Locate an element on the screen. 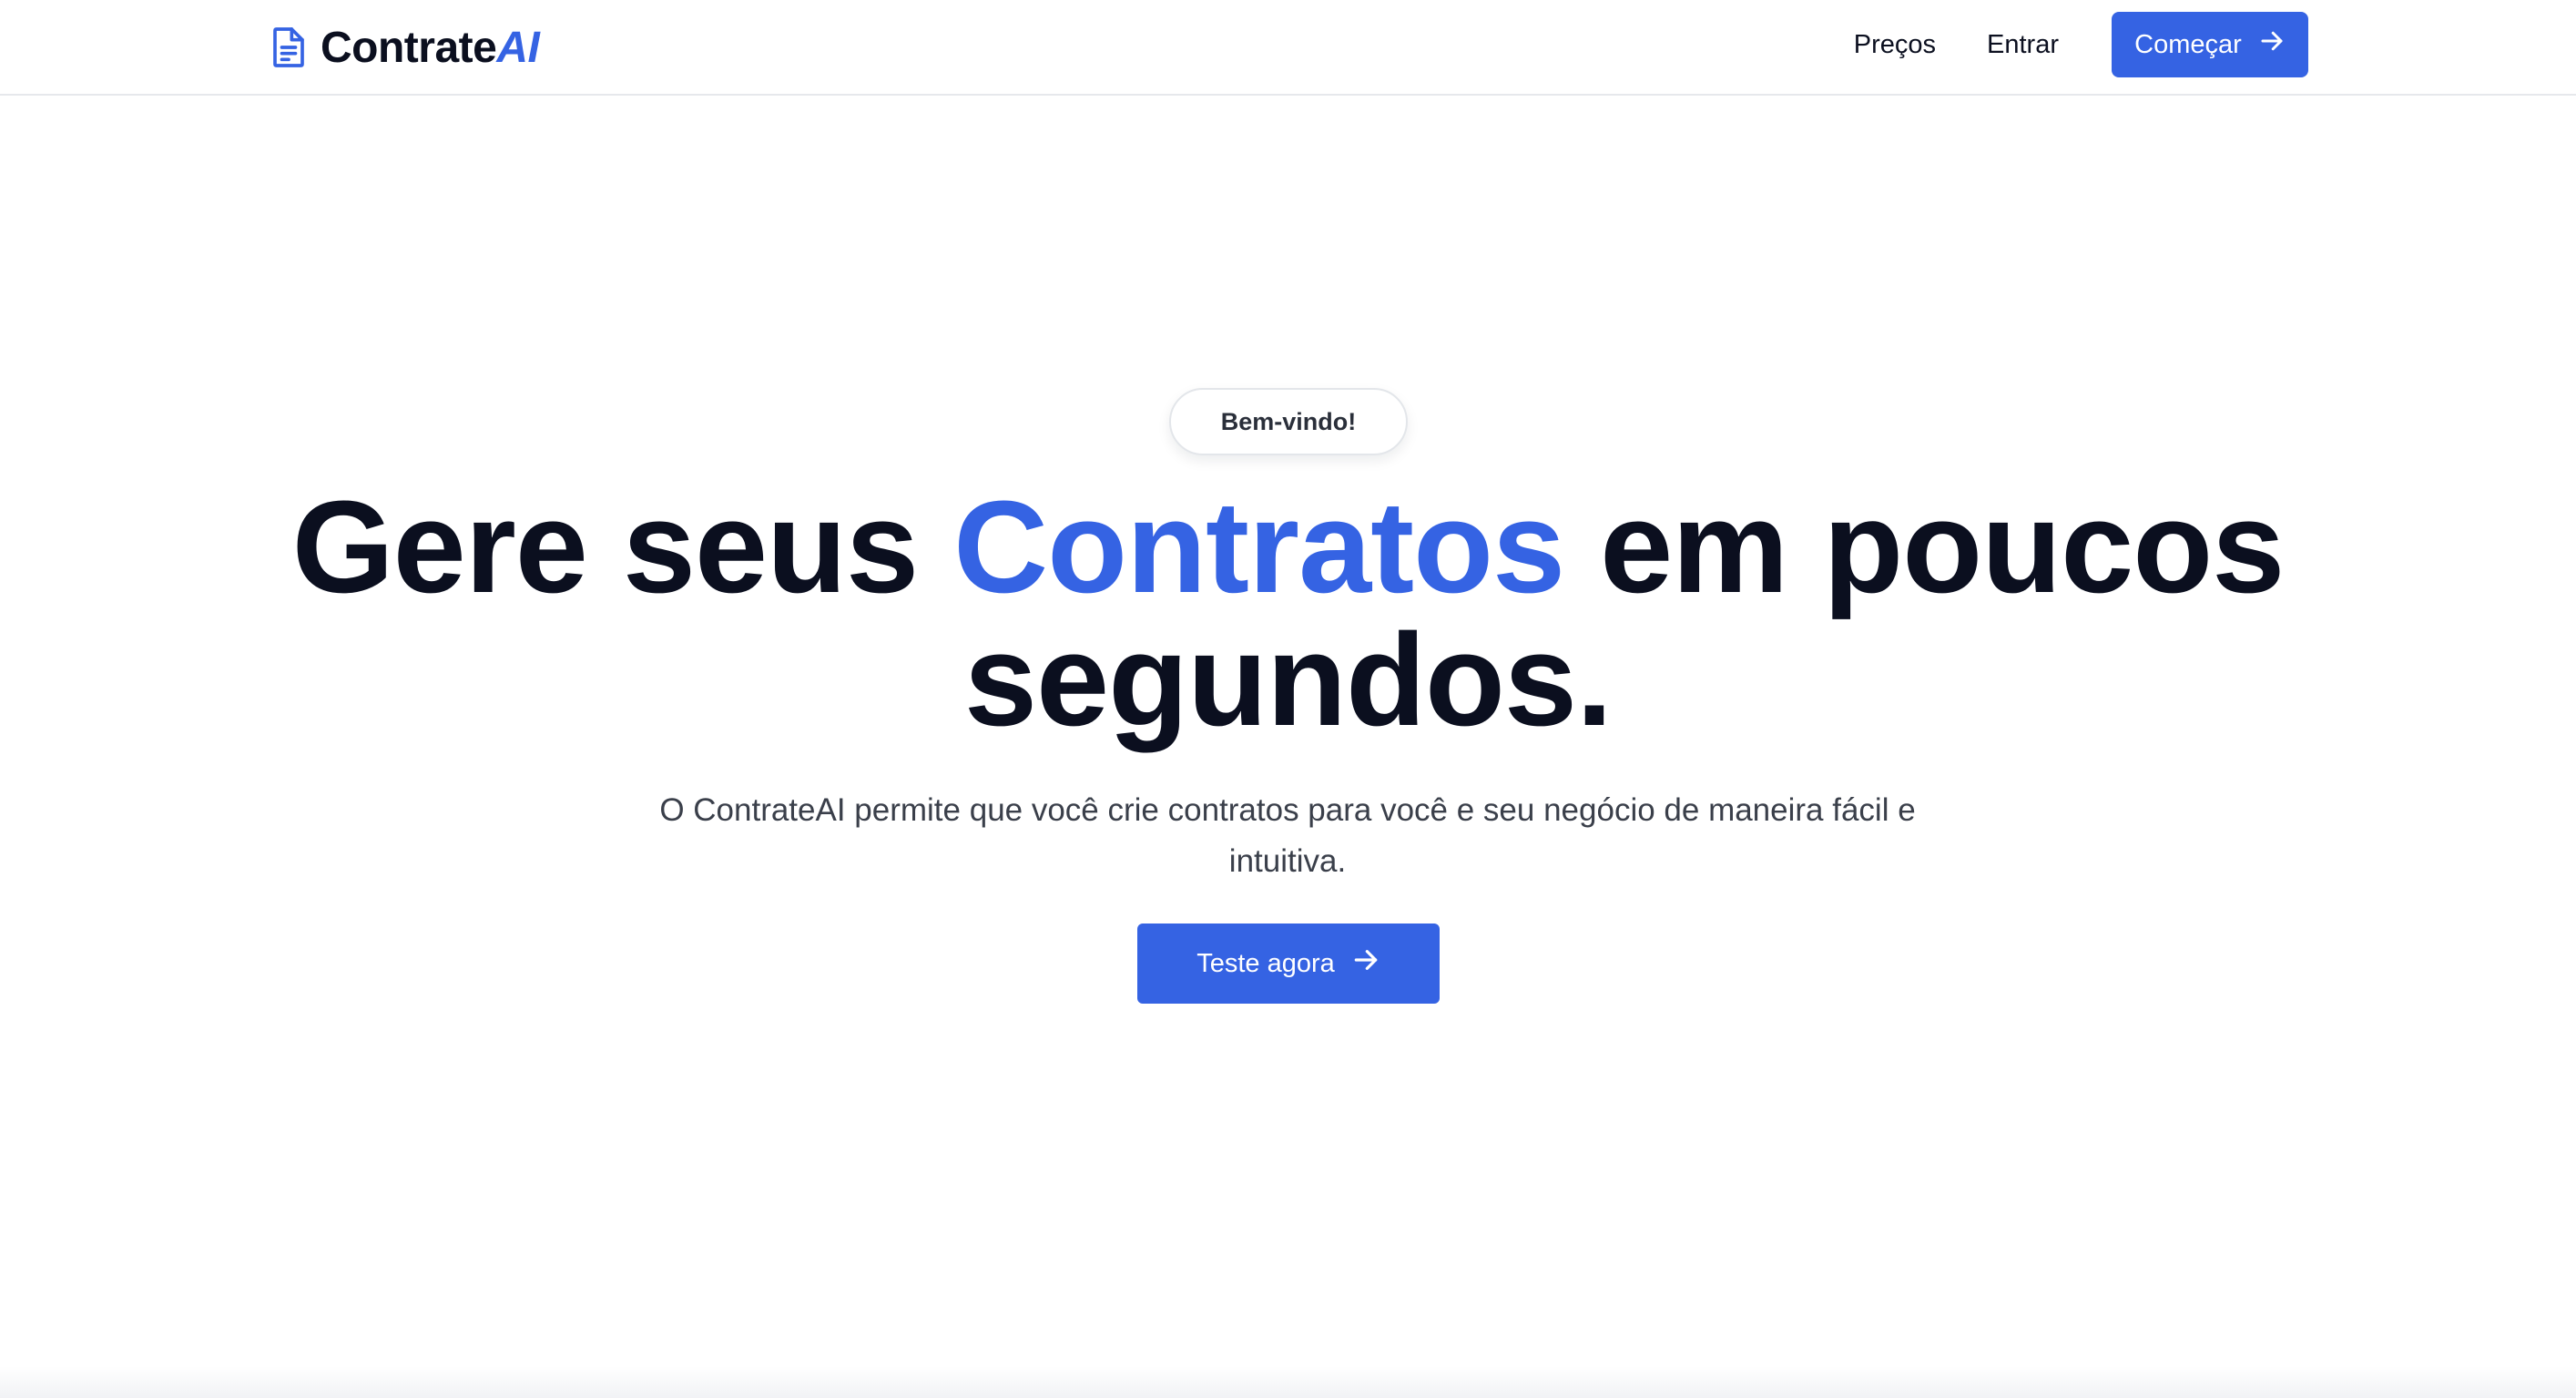 Image resolution: width=2576 pixels, height=1398 pixels. brand-name-main: Contrate is located at coordinates (409, 47).